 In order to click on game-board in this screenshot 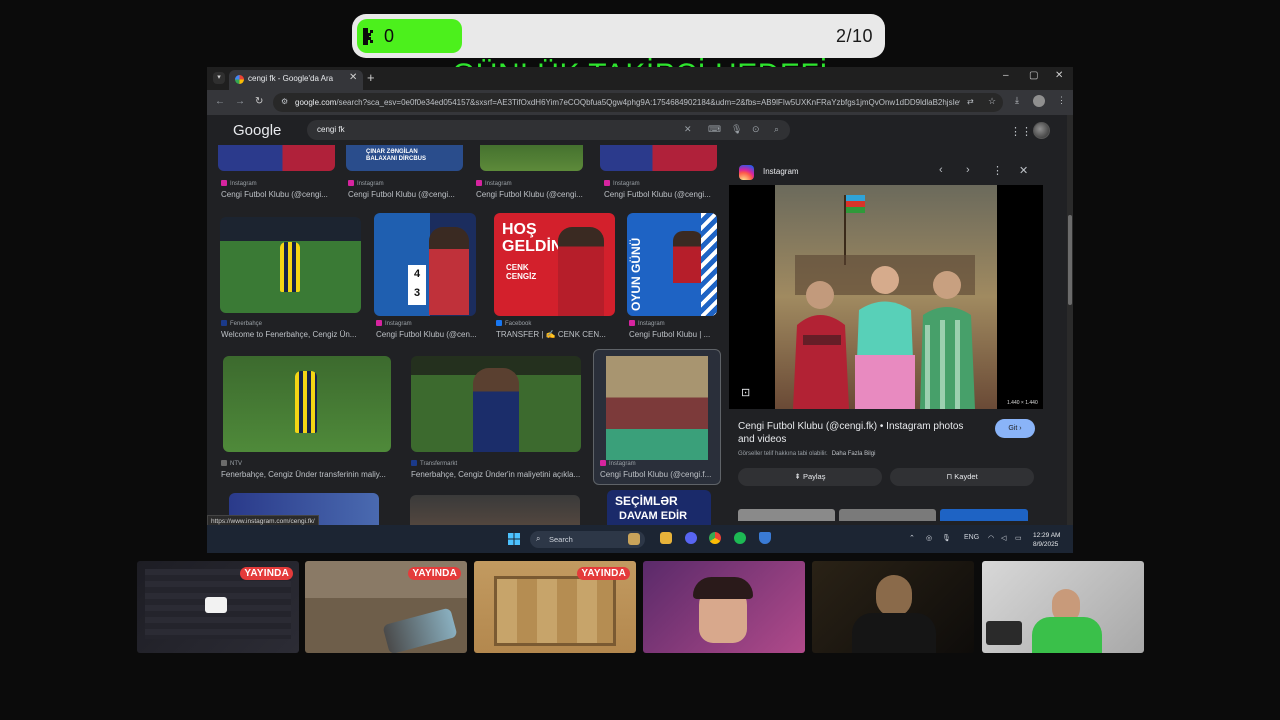, I will do `click(555, 611)`.